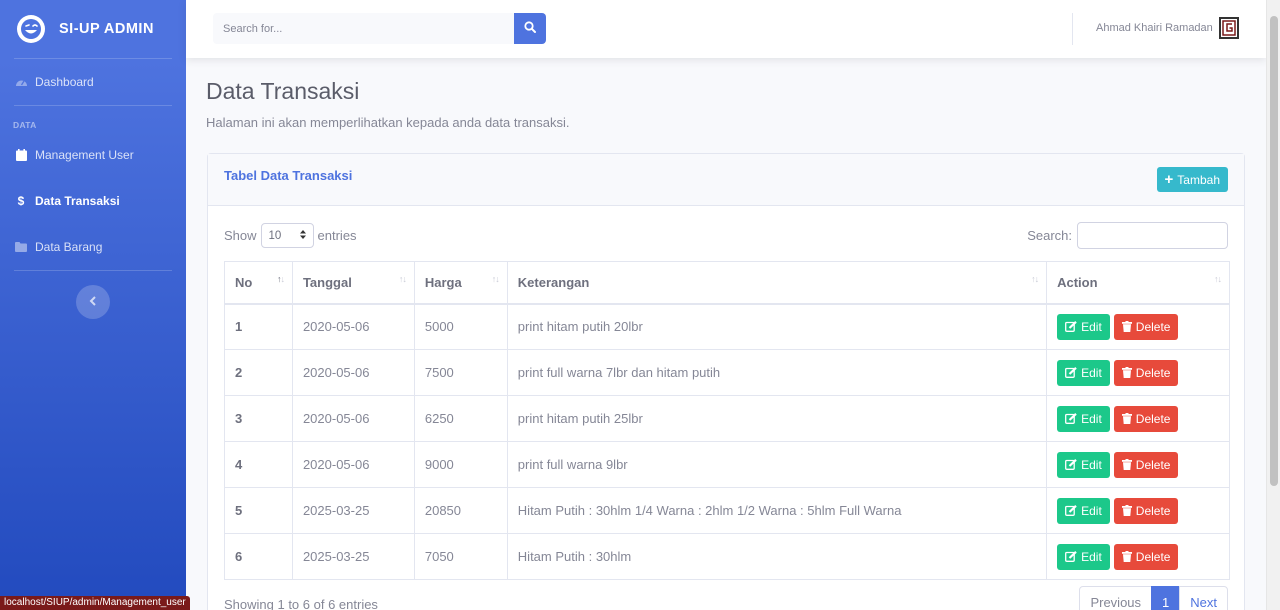 This screenshot has width=1280, height=610. I want to click on sidebar-item-data-transaksi: $ Data Transaksi, so click(93, 201).